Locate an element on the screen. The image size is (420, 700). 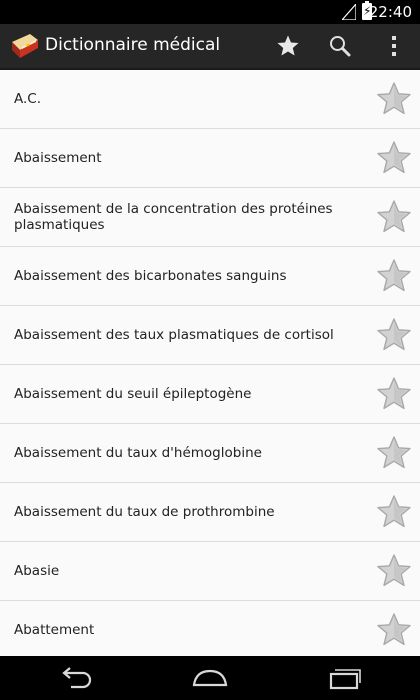
list-item: Abaissement des bicarbonates sanguins is located at coordinates (210, 276).